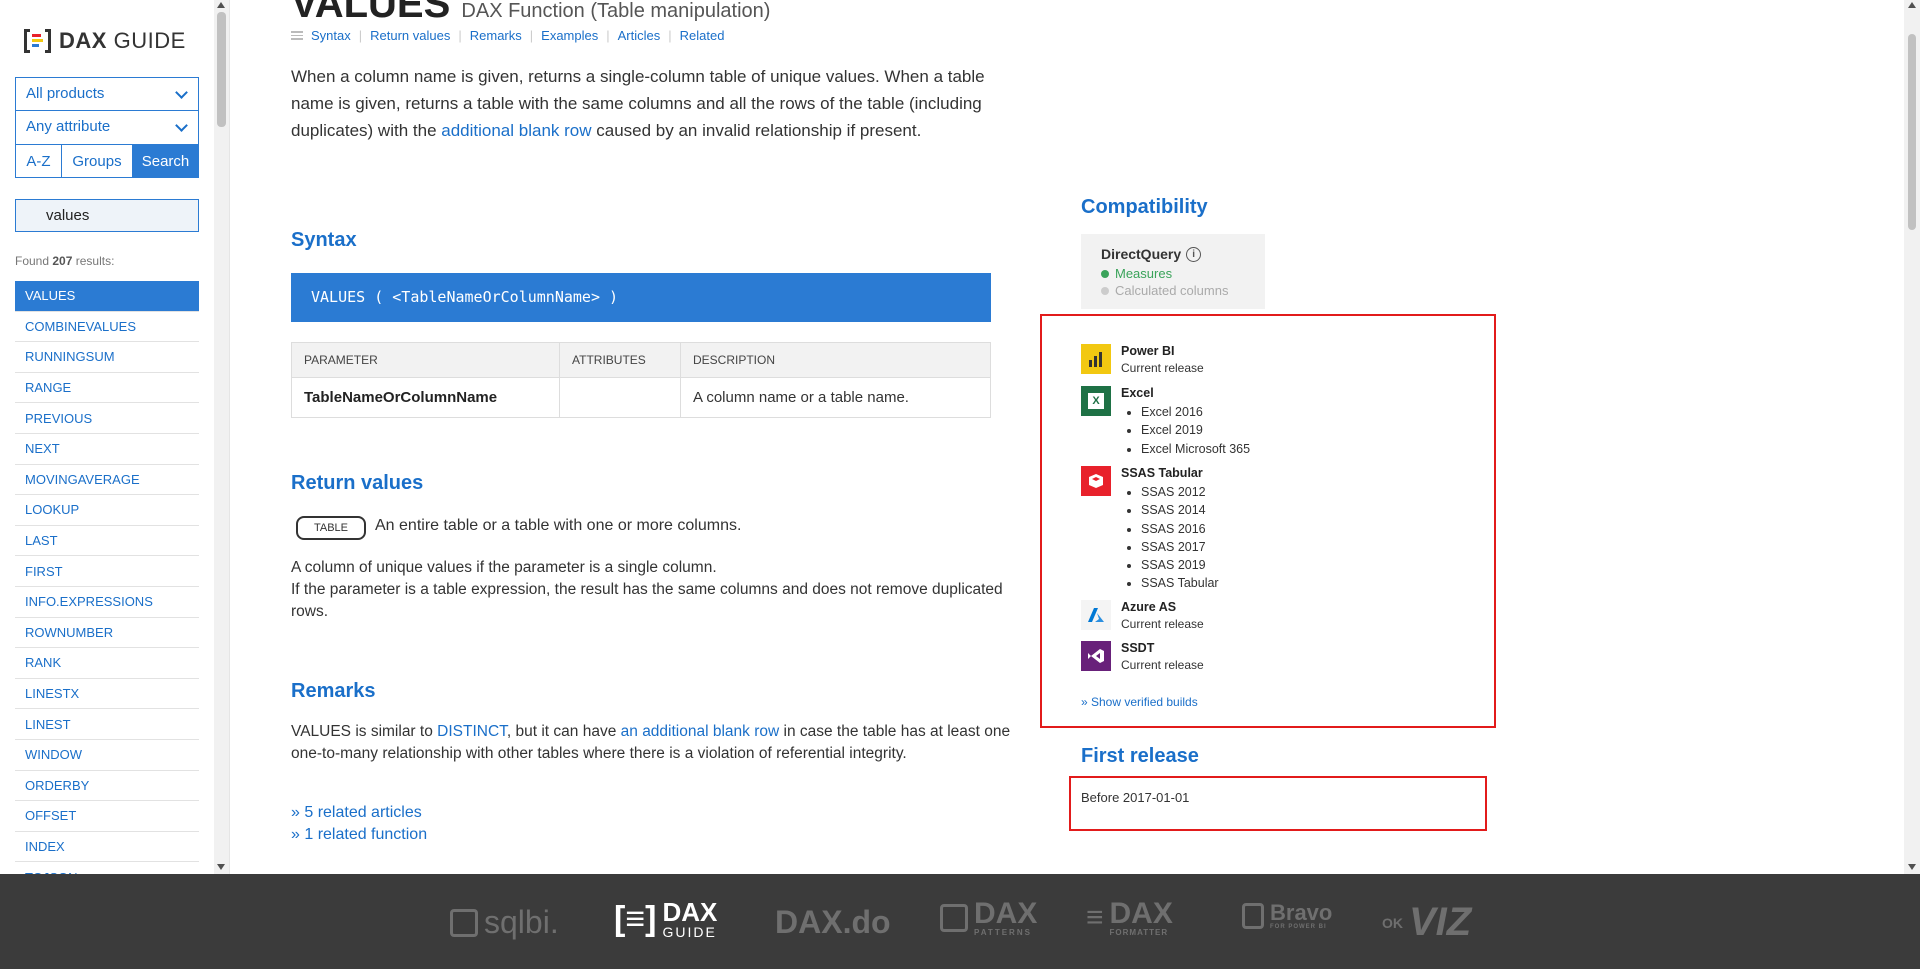 The image size is (1920, 969). I want to click on dax-guide-link: [≡] DAX GUIDE, so click(665, 919).